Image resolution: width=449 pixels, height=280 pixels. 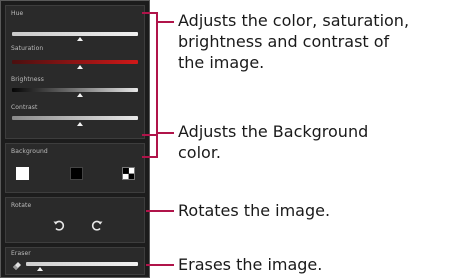 What do you see at coordinates (17, 13) in the screenshot?
I see `hue-label: Hue` at bounding box center [17, 13].